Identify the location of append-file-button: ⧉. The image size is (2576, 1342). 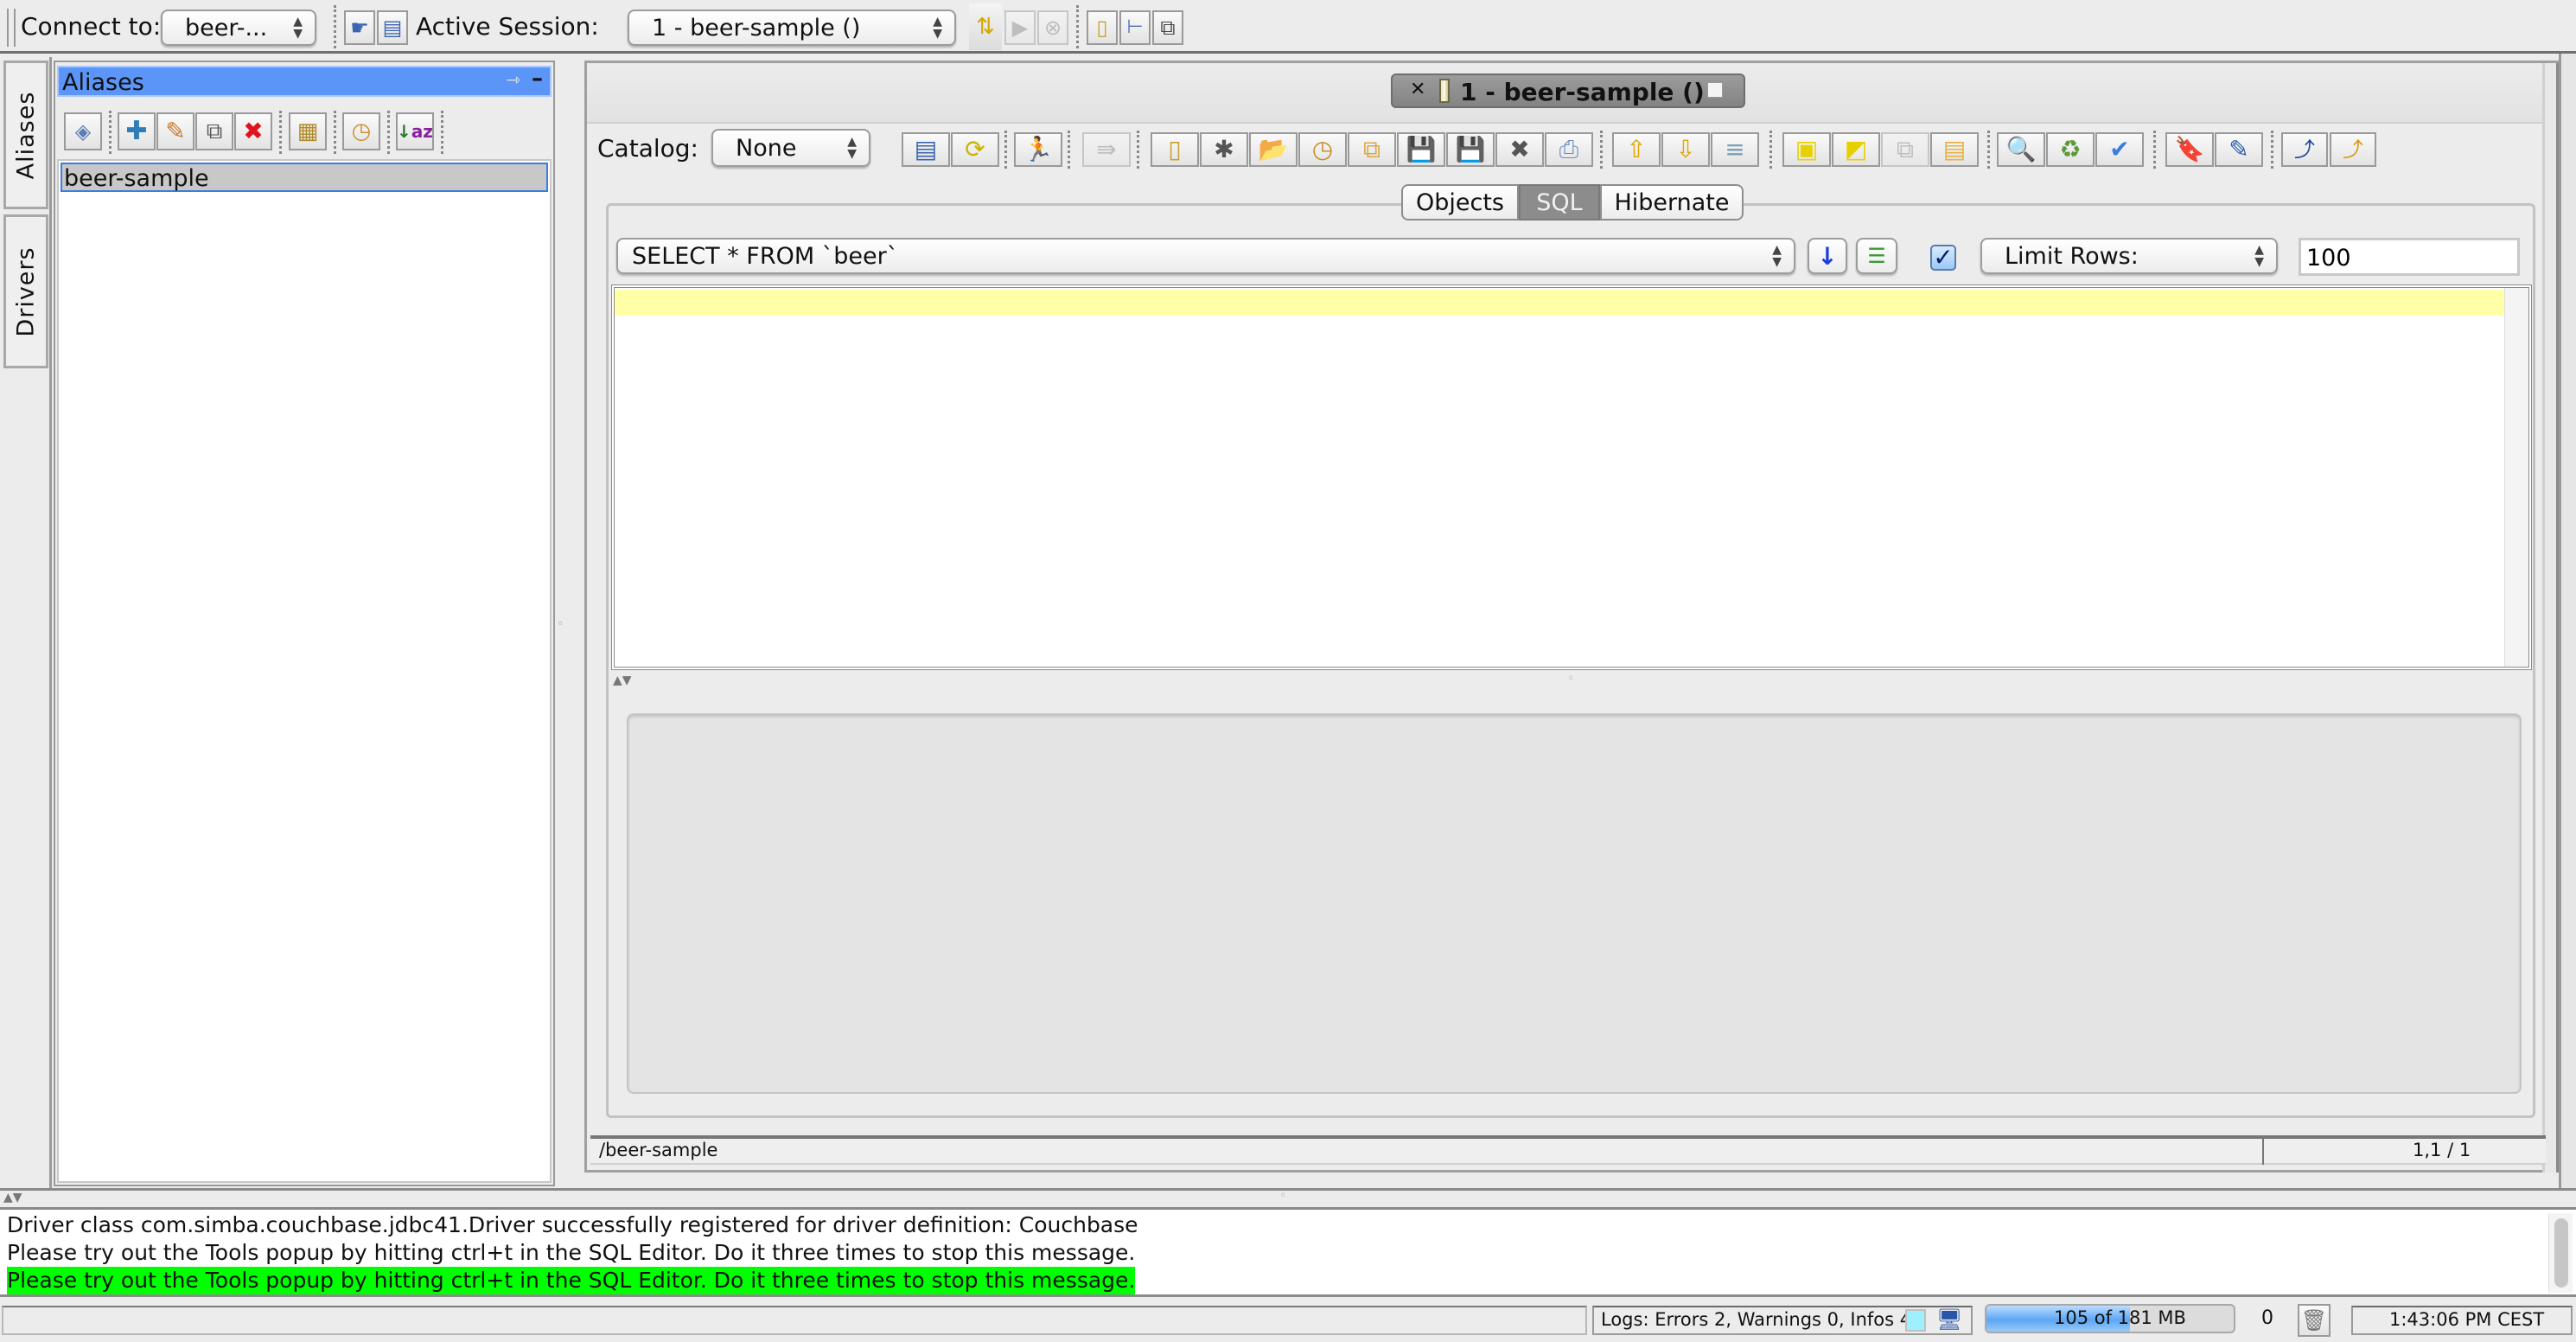
(1372, 149).